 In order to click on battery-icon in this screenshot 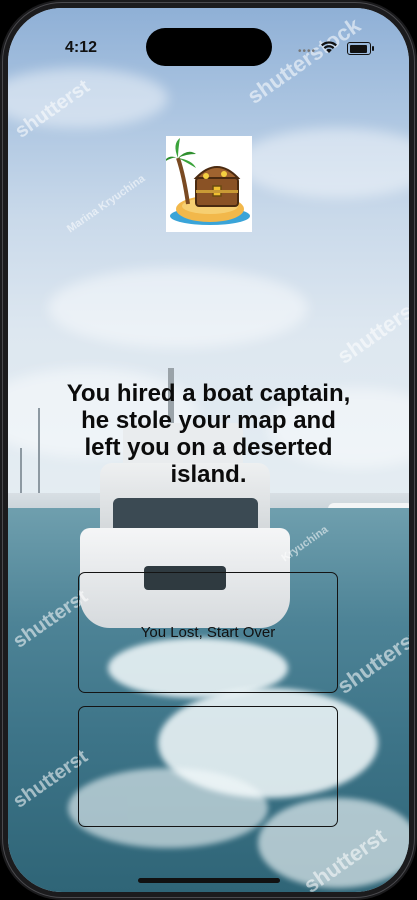, I will do `click(360, 48)`.